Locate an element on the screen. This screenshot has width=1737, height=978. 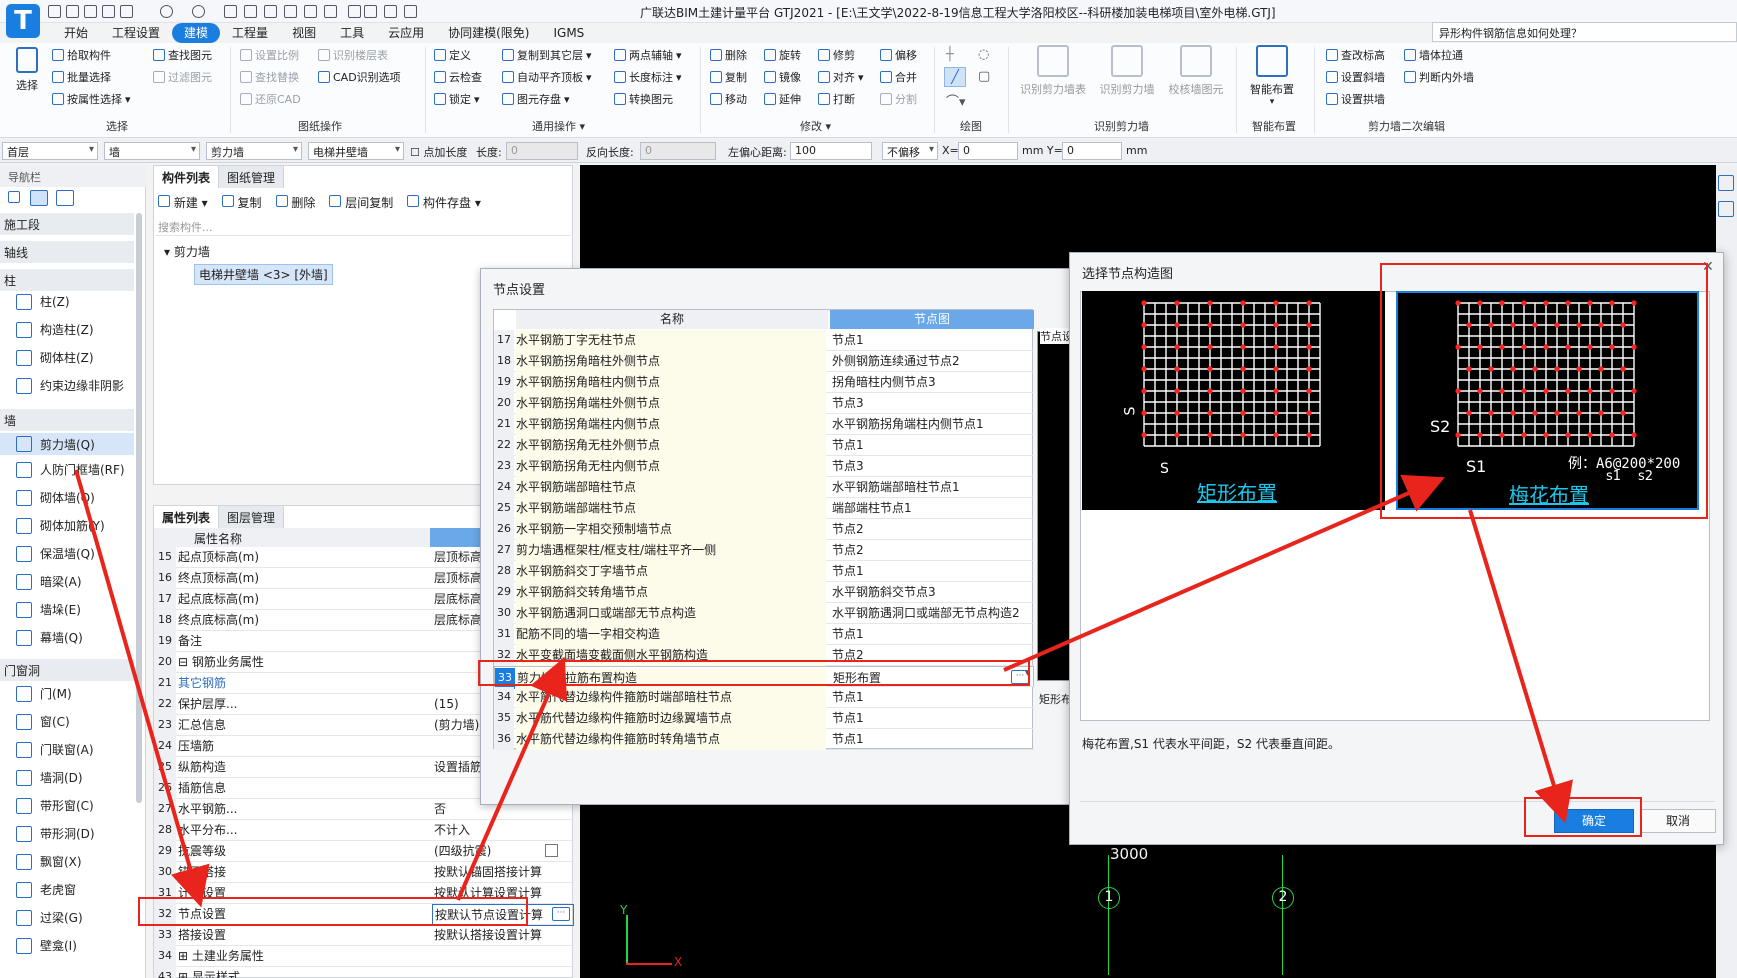
node-row: 29 水平钢筋斜交转角墙节点 水平钢筋斜交节点3 is located at coordinates (764, 592).